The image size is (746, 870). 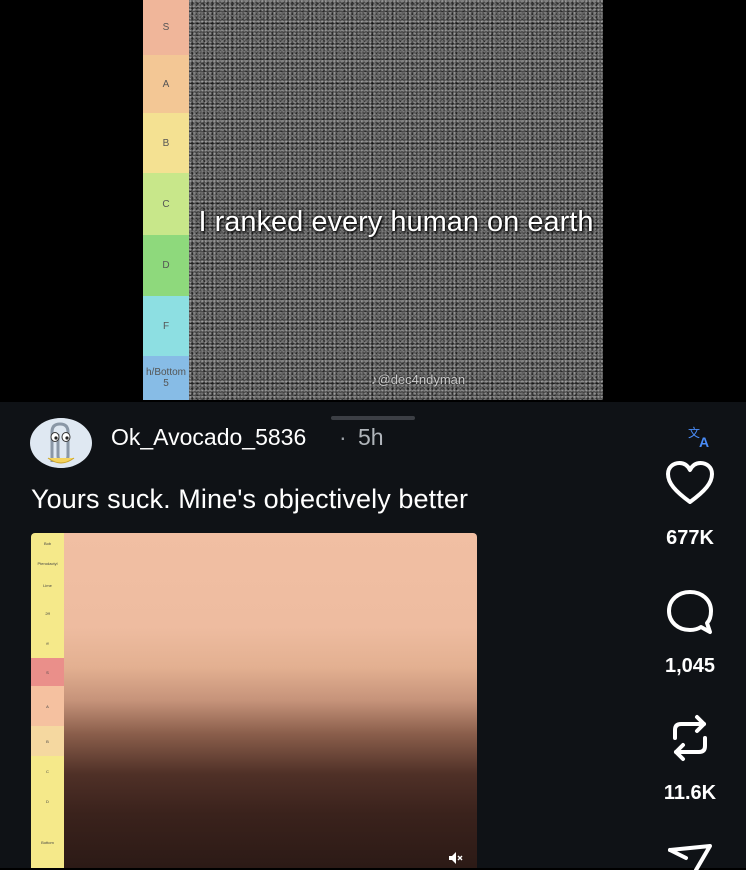 I want to click on send-icon, so click(x=690, y=855).